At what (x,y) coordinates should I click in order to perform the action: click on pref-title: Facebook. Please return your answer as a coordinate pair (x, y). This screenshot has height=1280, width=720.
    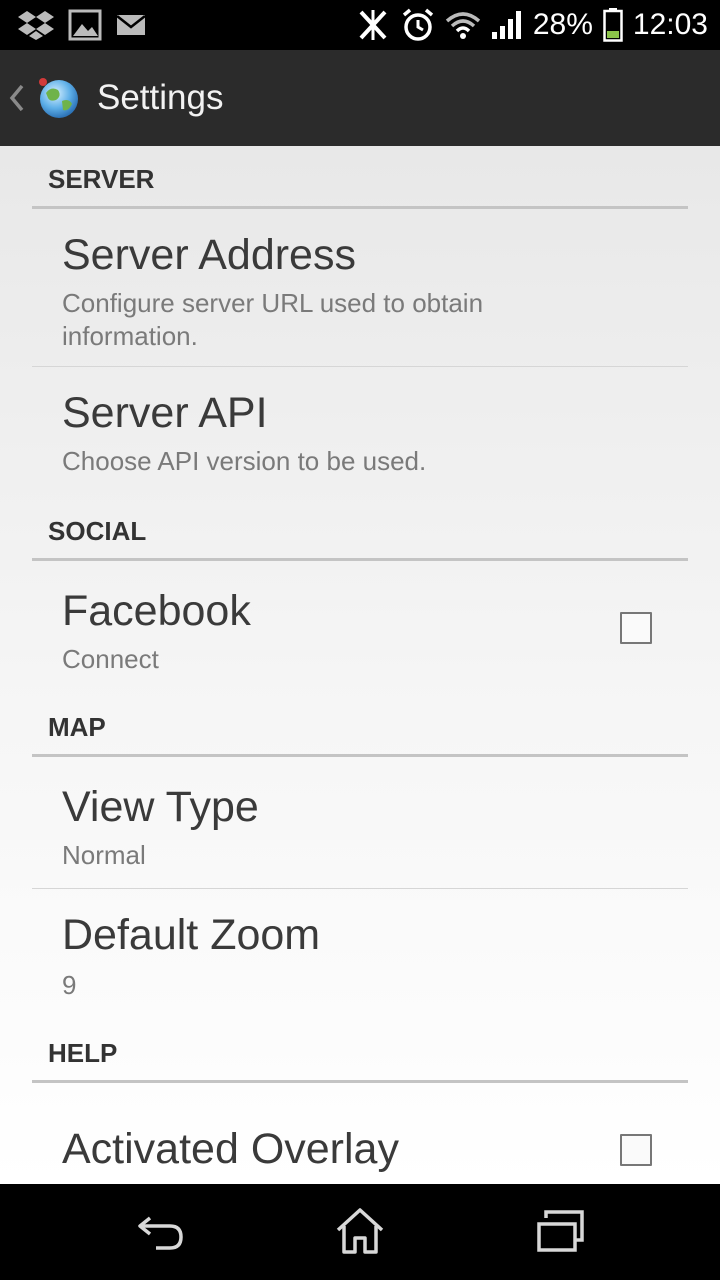
    Looking at the image, I should click on (156, 611).